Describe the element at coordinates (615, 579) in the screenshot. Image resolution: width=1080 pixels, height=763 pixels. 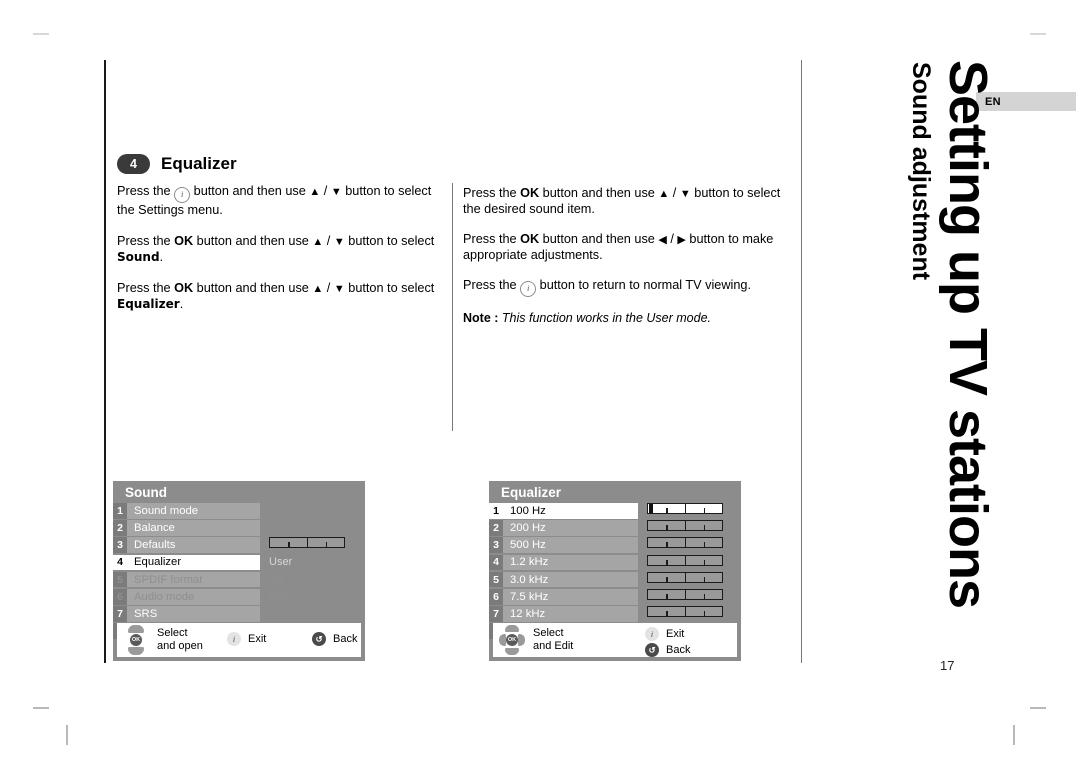
I see `osd-menu-row: 5 3.0 kHz` at that location.